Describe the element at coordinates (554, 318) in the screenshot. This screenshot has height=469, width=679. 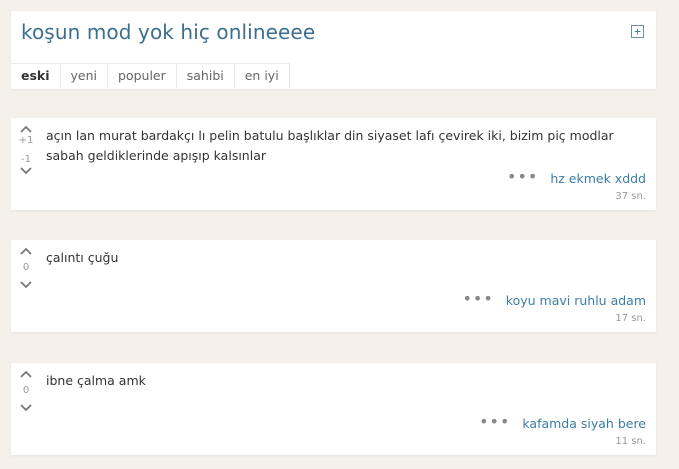
I see `entry-timestamp: 17 sn.` at that location.